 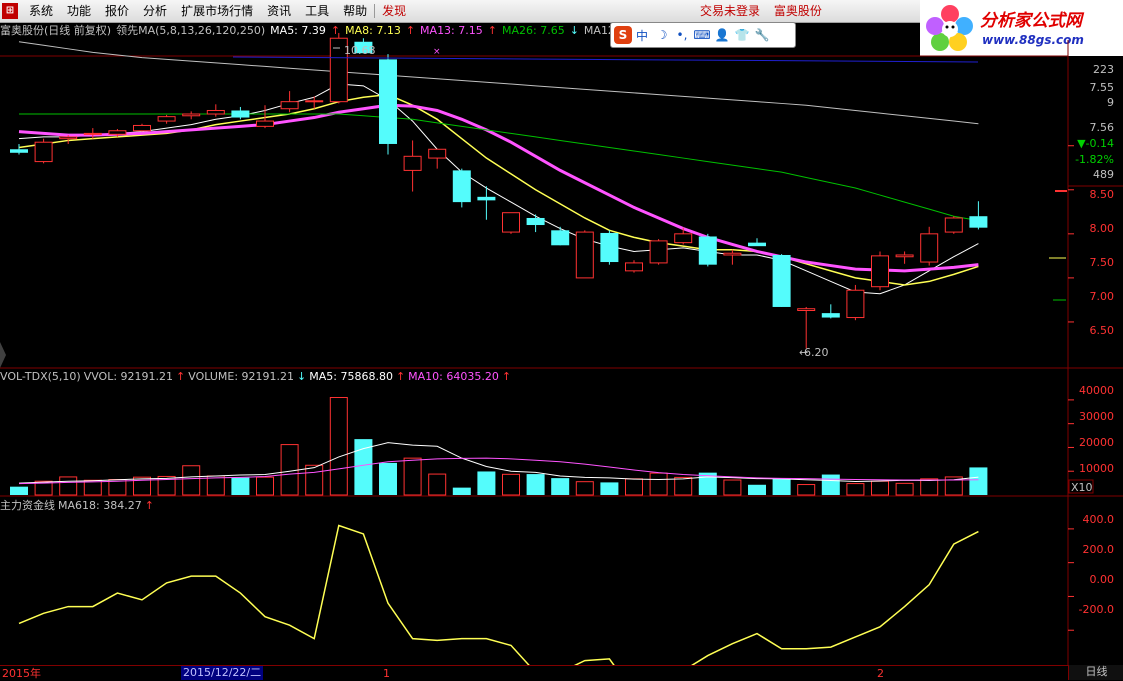 What do you see at coordinates (222, 673) in the screenshot?
I see `cursor-date: 2015/12/22/二` at bounding box center [222, 673].